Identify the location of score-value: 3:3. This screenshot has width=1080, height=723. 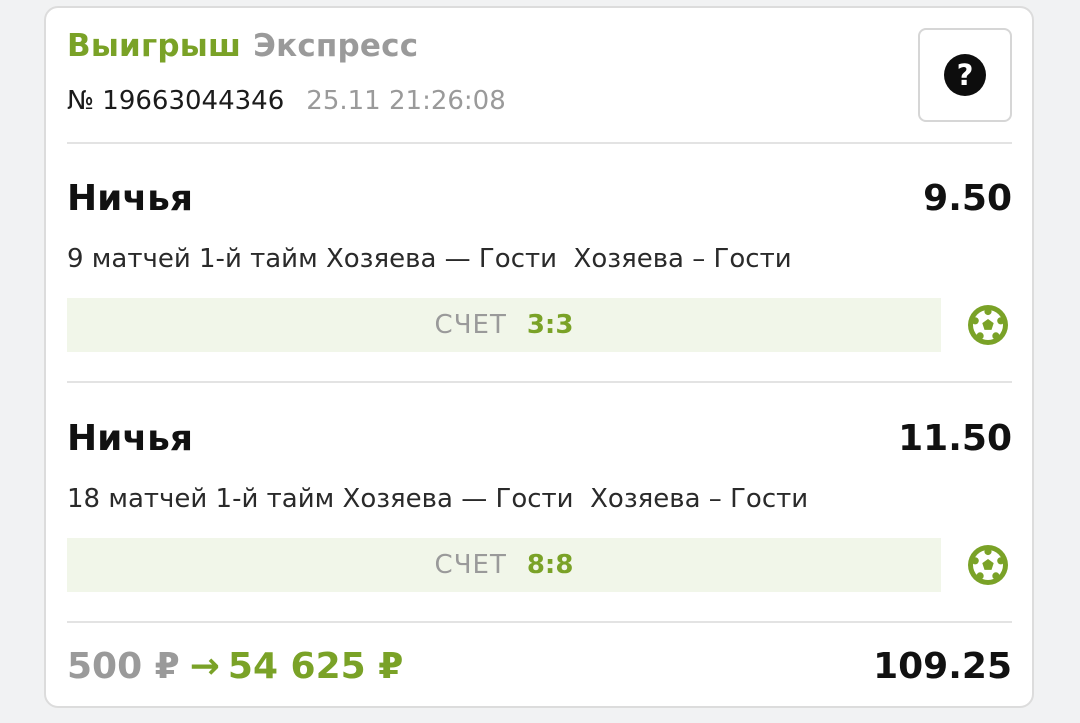
(550, 325).